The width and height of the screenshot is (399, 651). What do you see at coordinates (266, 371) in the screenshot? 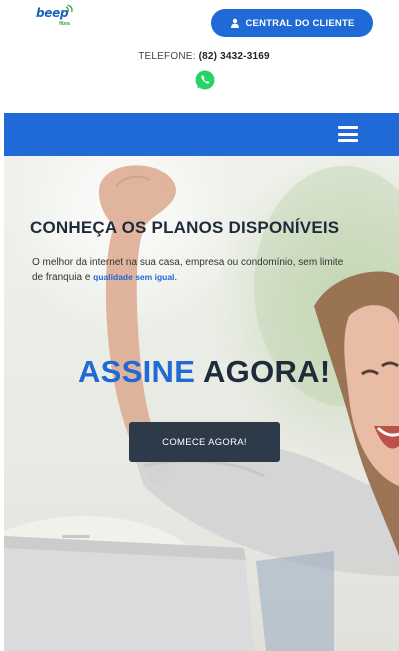
I see `cta-word-agora: AGORA!` at bounding box center [266, 371].